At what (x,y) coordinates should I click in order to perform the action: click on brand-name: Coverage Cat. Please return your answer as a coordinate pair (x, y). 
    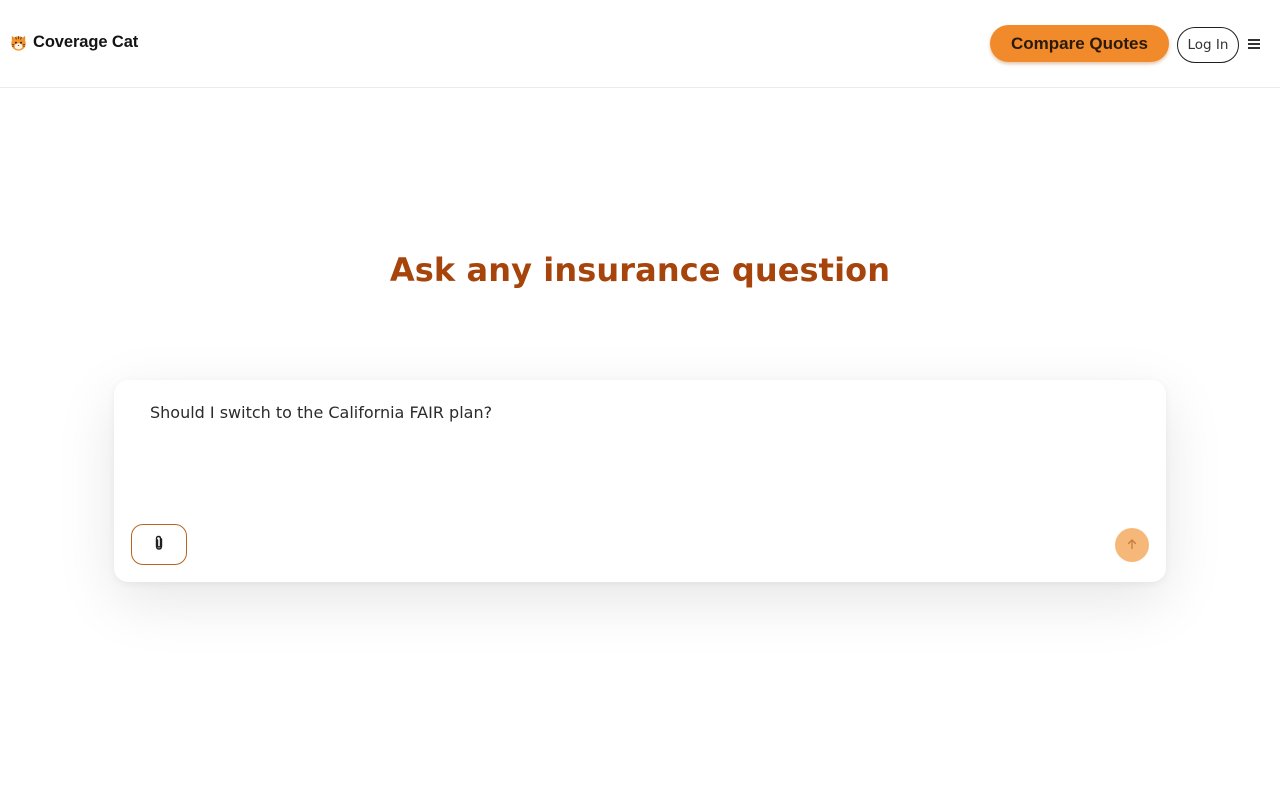
    Looking at the image, I should click on (86, 42).